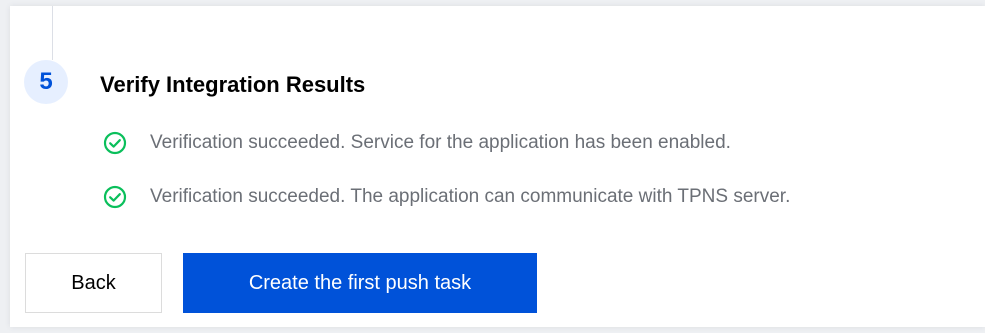 The width and height of the screenshot is (985, 333). I want to click on step-number-badge: 5, so click(46, 82).